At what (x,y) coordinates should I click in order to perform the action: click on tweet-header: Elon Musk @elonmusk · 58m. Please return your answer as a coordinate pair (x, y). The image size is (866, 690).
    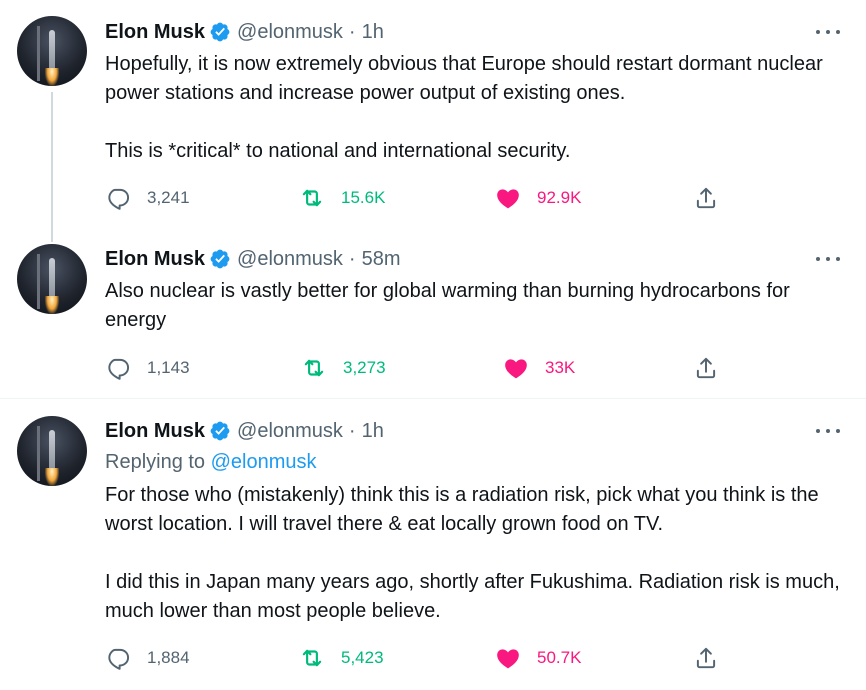
    Looking at the image, I should click on (253, 259).